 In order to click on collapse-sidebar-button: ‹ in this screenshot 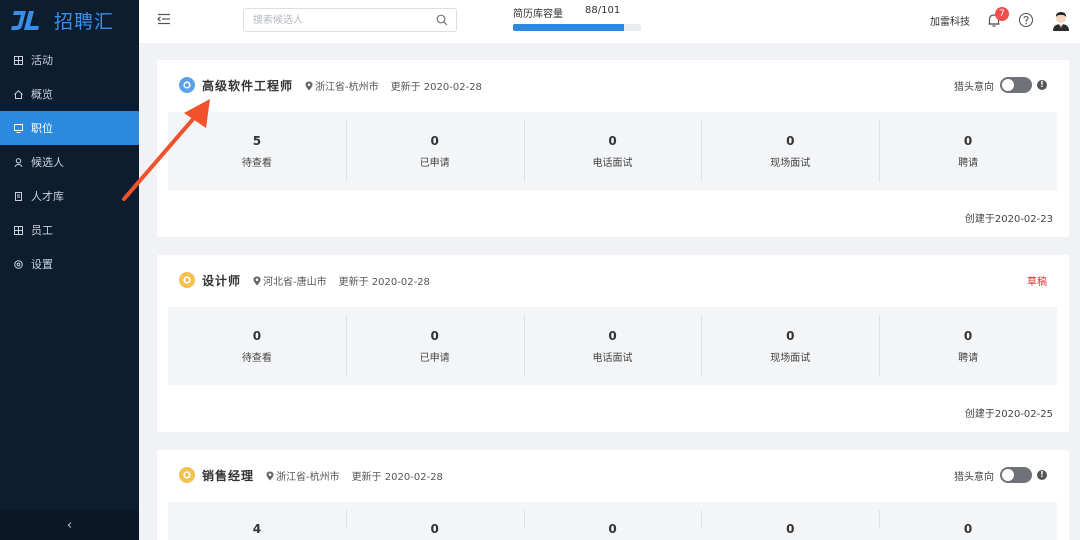, I will do `click(69, 525)`.